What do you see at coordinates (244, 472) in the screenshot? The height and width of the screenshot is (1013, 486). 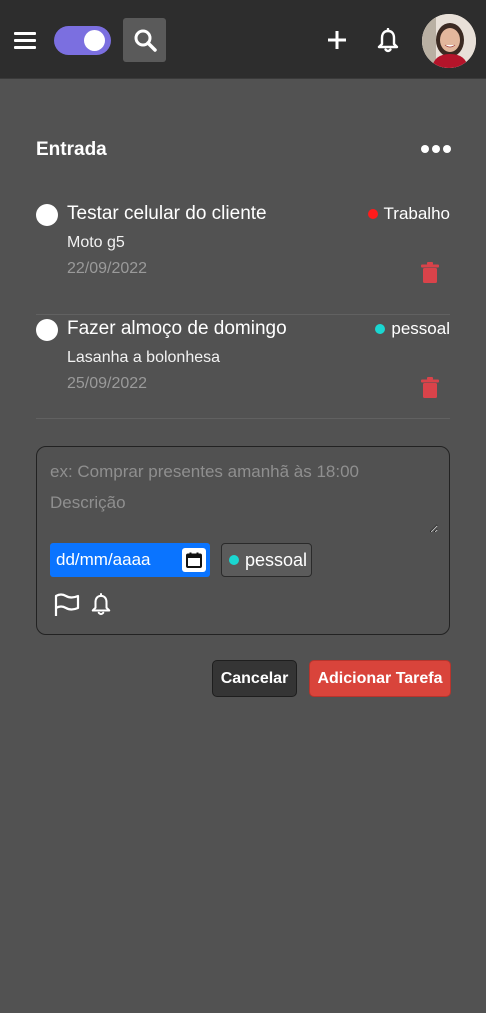 I see `task-title-input` at bounding box center [244, 472].